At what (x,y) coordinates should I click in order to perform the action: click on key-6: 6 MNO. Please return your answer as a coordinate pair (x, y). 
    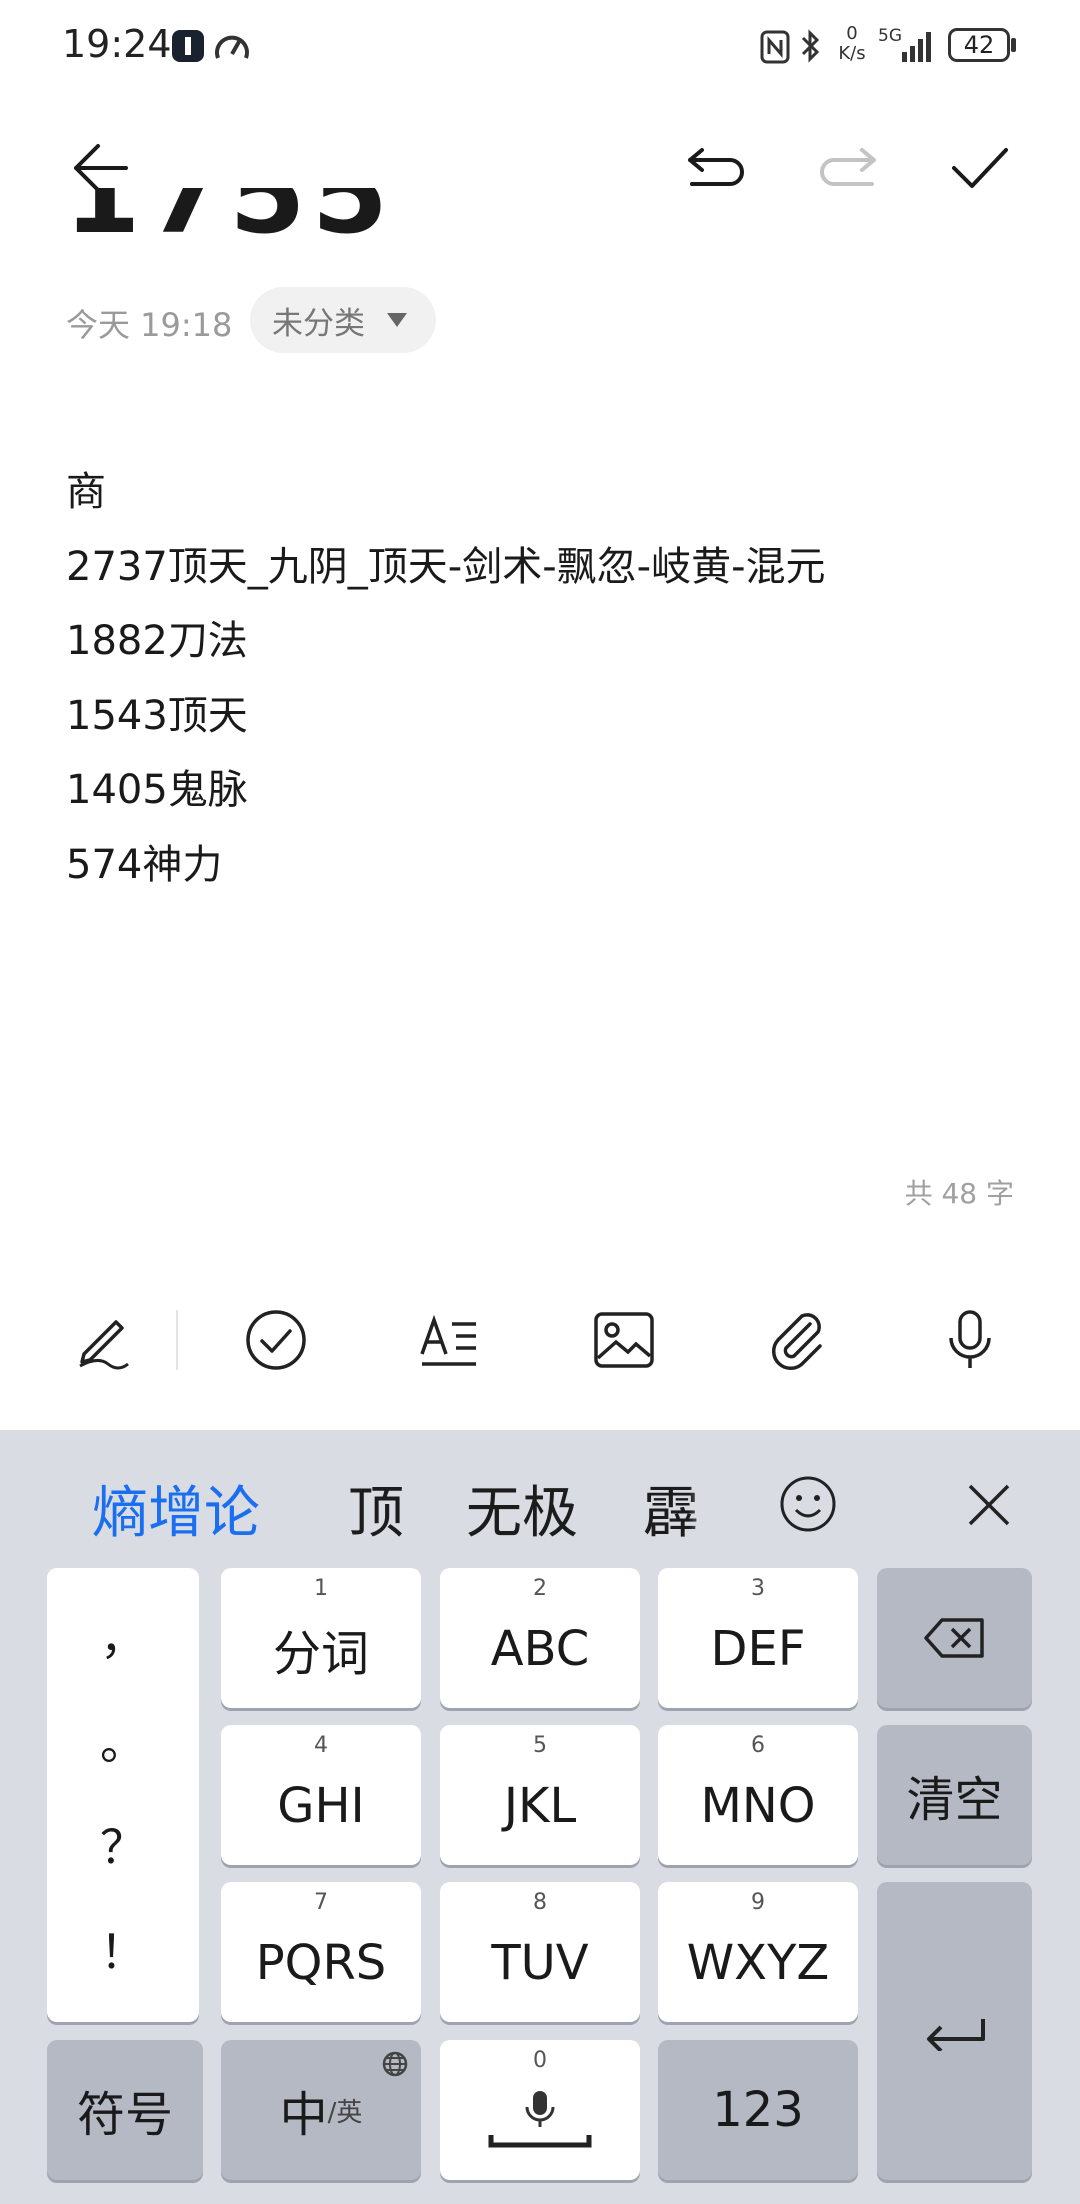
    Looking at the image, I should click on (758, 1795).